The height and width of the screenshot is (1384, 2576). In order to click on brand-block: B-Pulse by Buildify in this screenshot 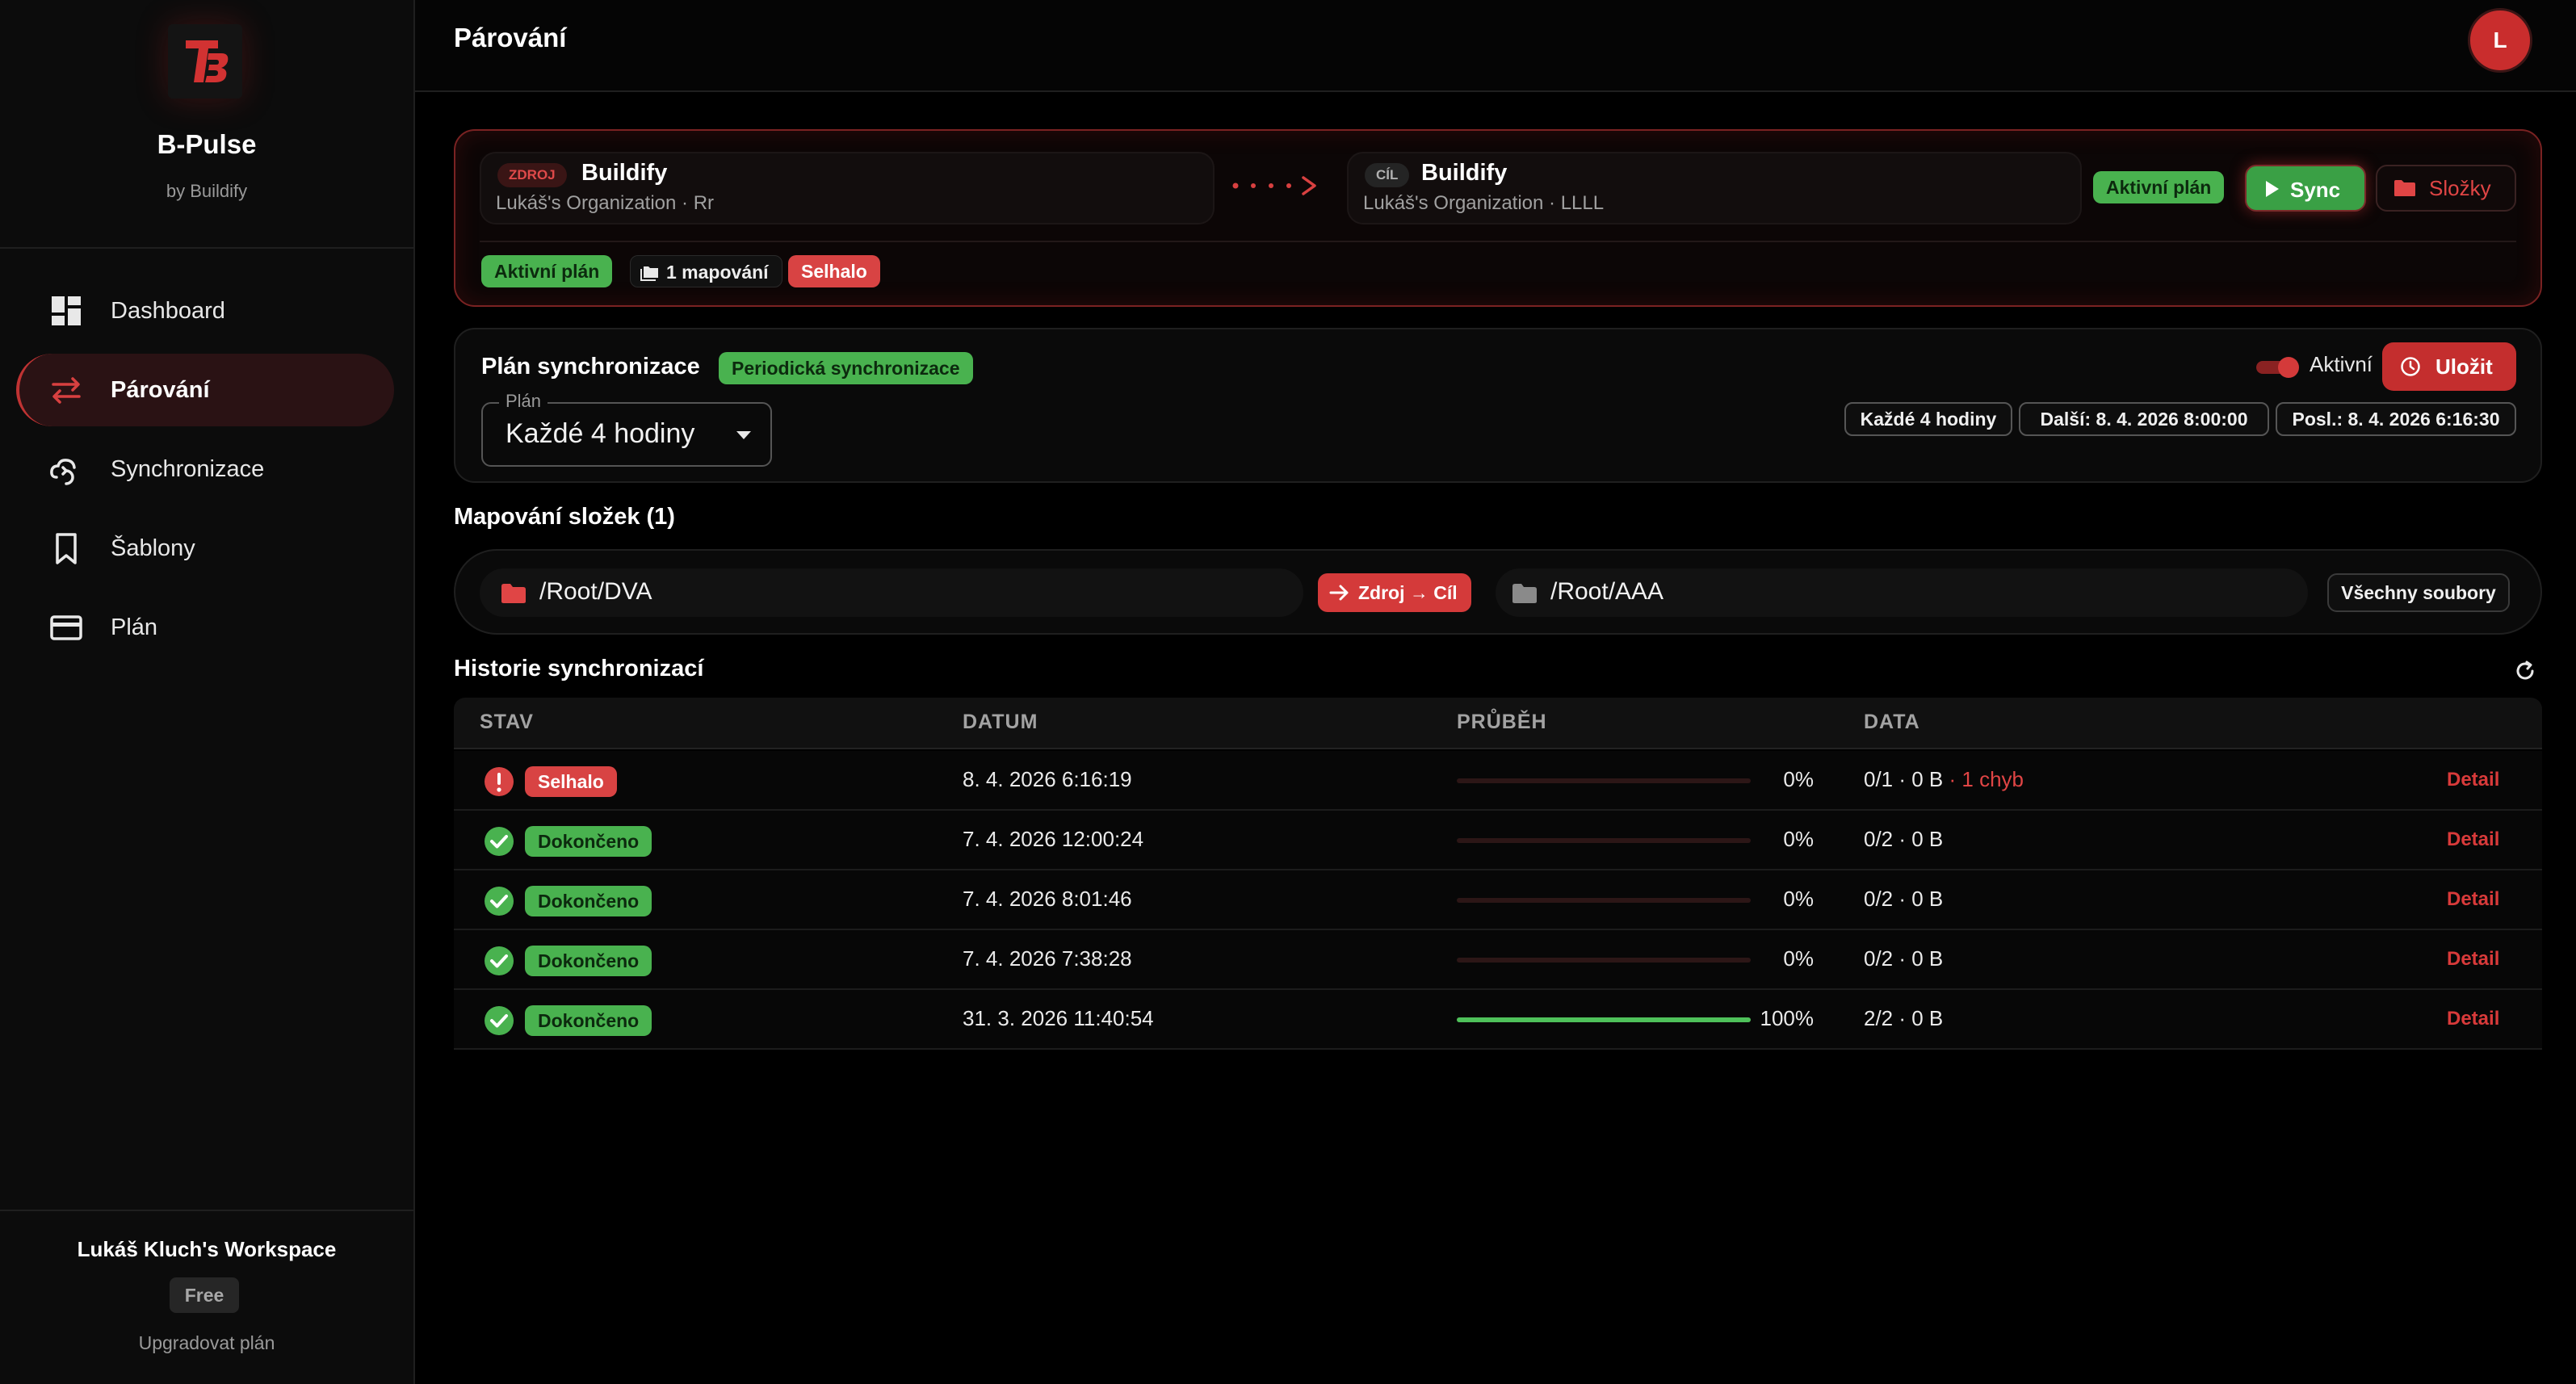, I will do `click(206, 124)`.